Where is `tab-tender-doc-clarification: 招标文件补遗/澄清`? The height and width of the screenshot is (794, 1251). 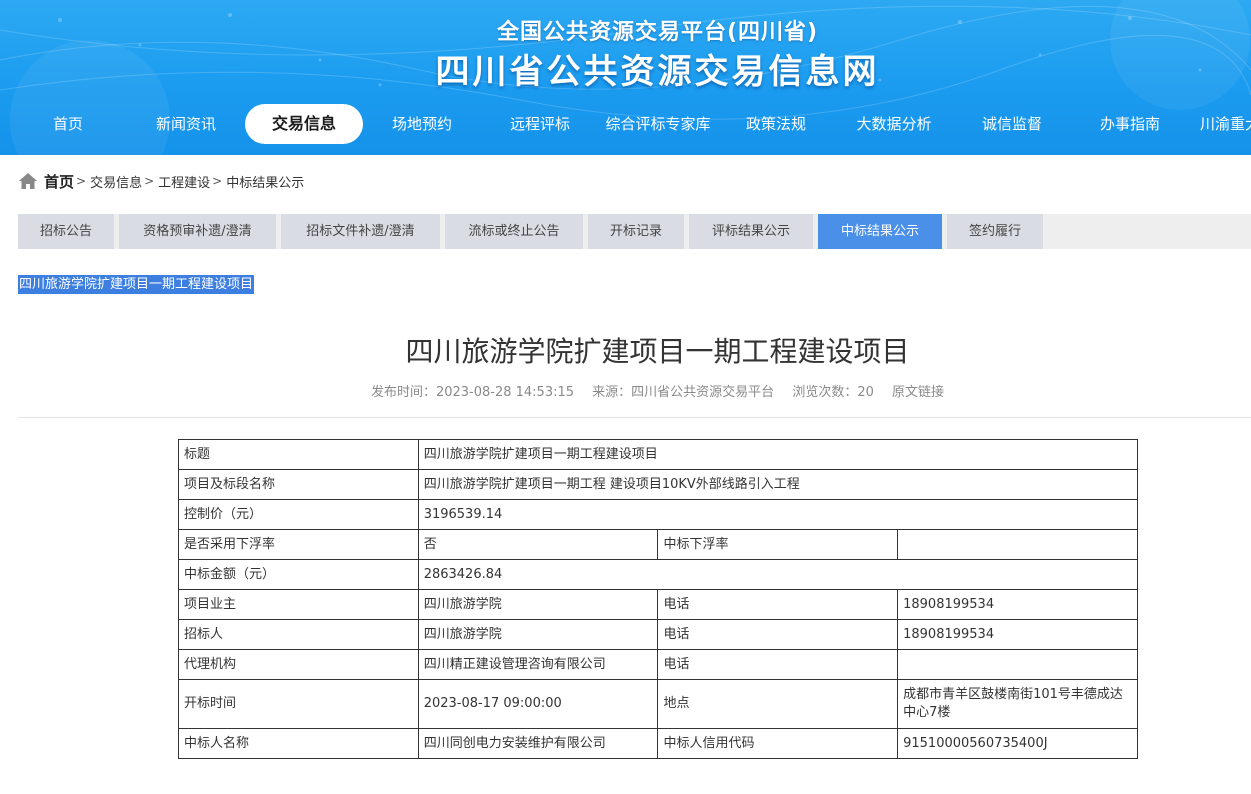
tab-tender-doc-clarification: 招标文件补遗/澄清 is located at coordinates (360, 231).